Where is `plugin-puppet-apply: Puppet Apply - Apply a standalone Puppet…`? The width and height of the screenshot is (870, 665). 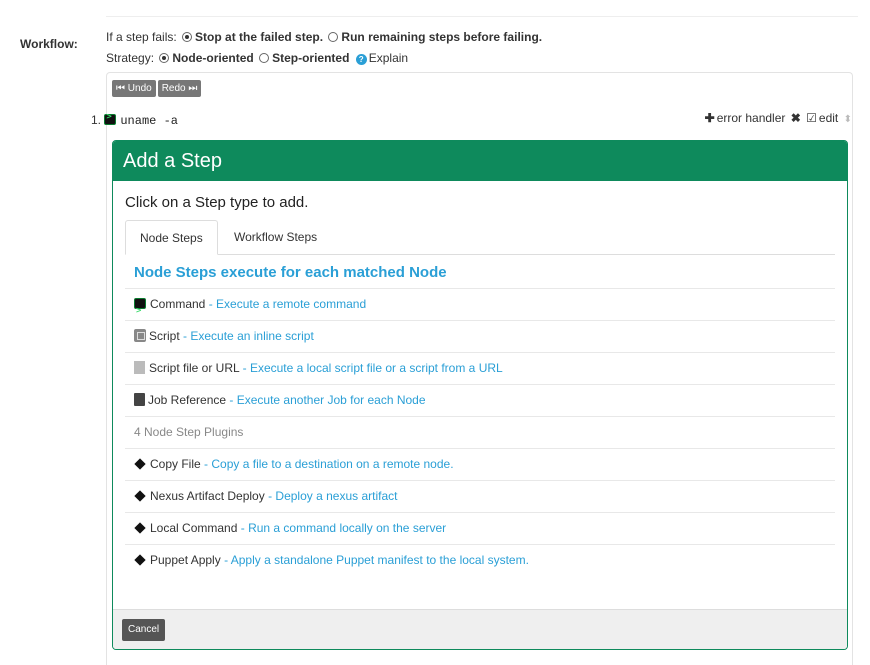
plugin-puppet-apply: Puppet Apply - Apply a standalone Puppet… is located at coordinates (480, 560).